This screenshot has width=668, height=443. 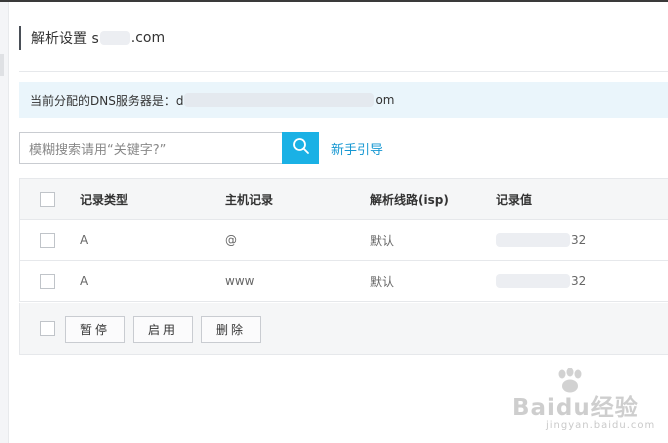 I want to click on table-row: A www 默认 32, so click(x=343, y=281).